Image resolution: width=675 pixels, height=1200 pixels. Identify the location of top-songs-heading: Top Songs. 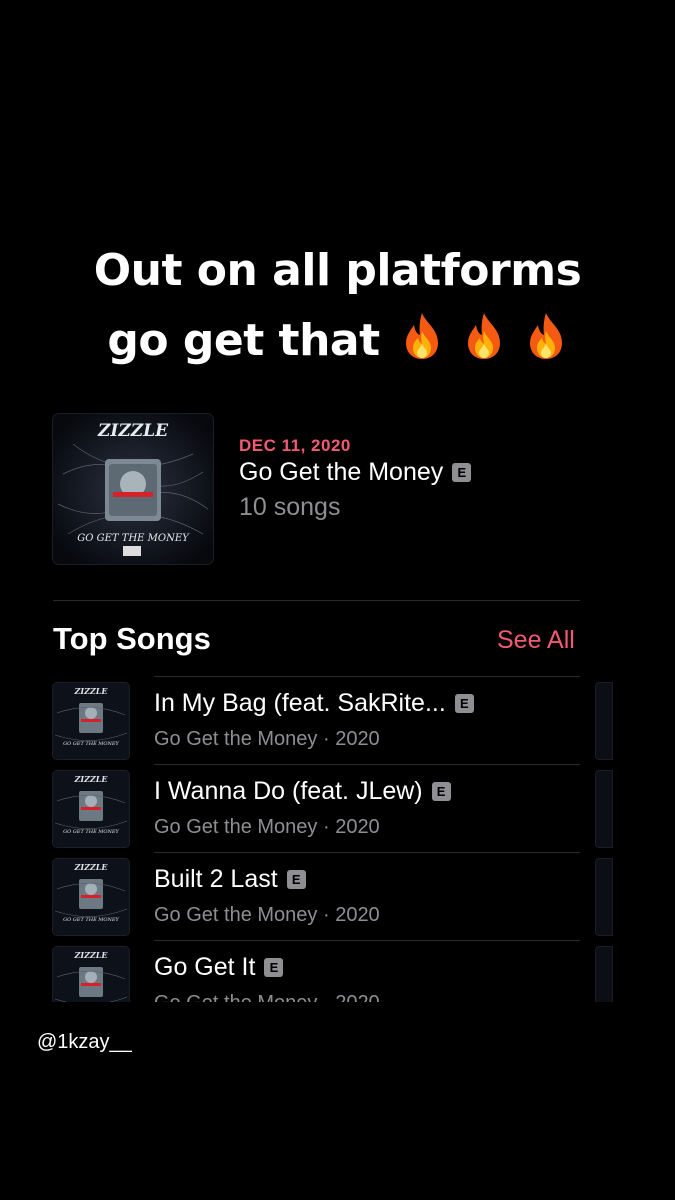
(132, 639).